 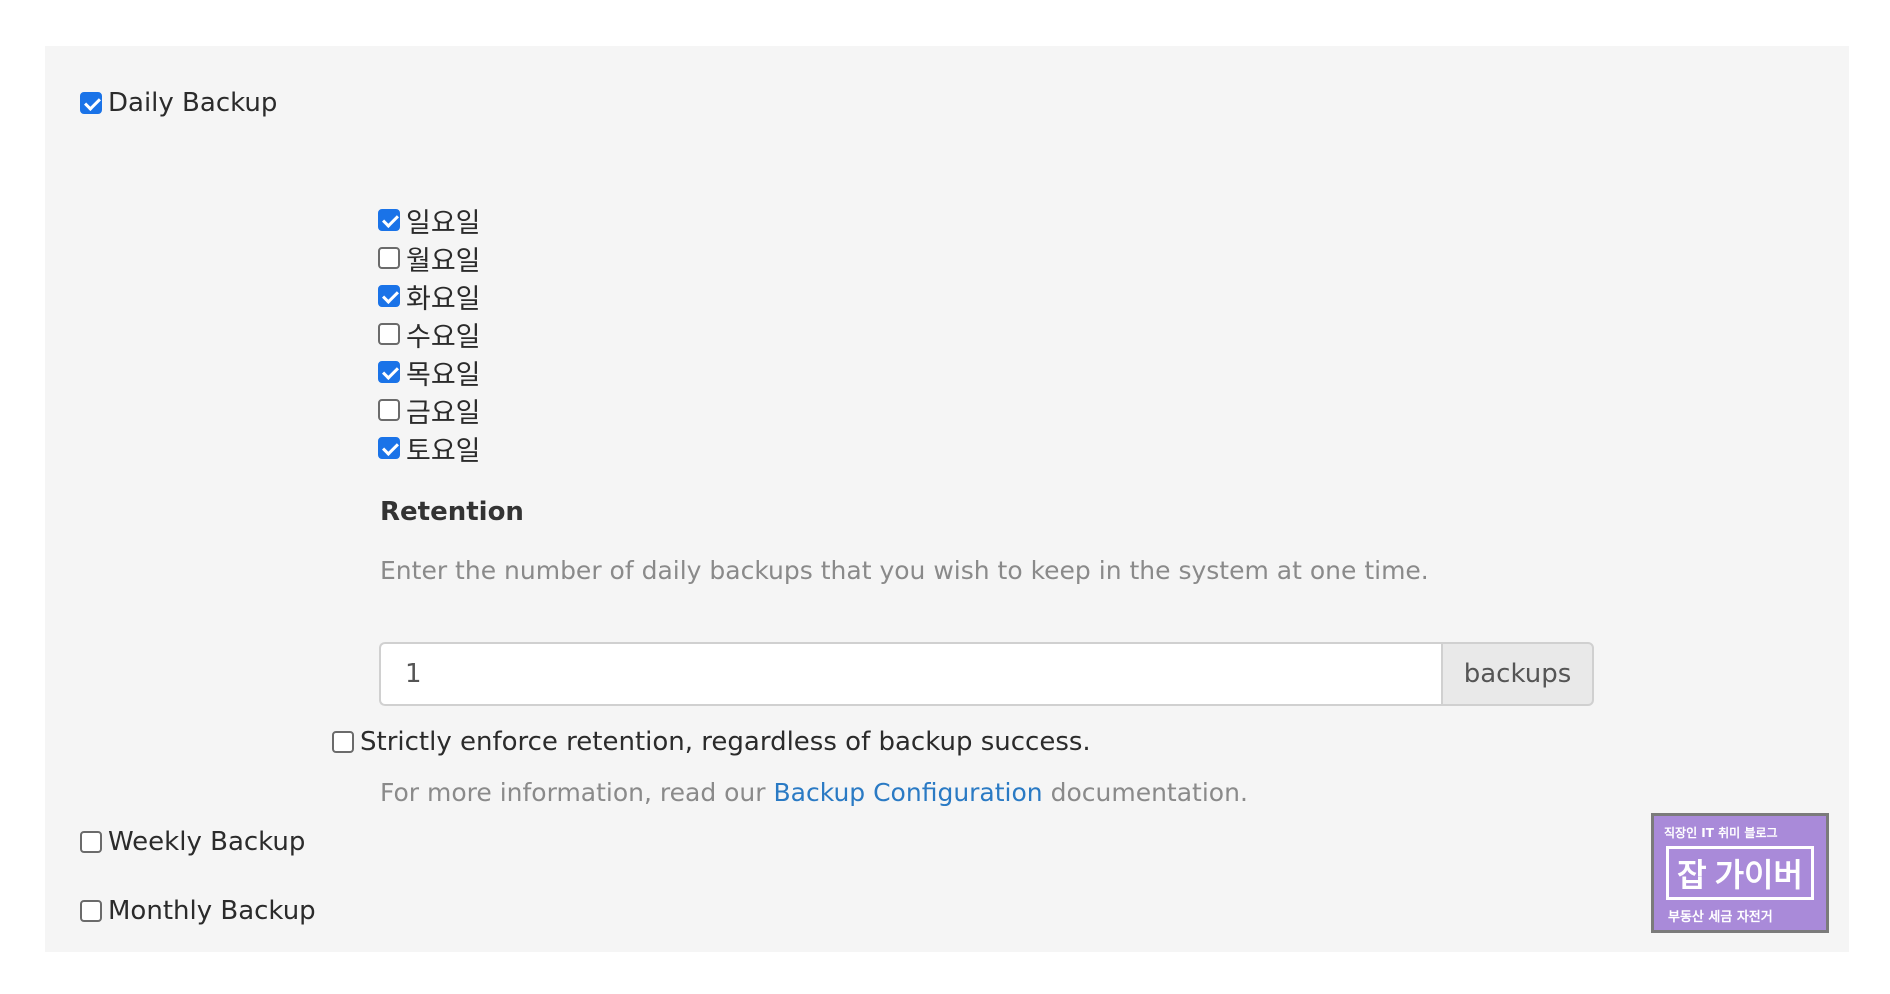 I want to click on day-friday-label: 금요일, so click(x=443, y=413).